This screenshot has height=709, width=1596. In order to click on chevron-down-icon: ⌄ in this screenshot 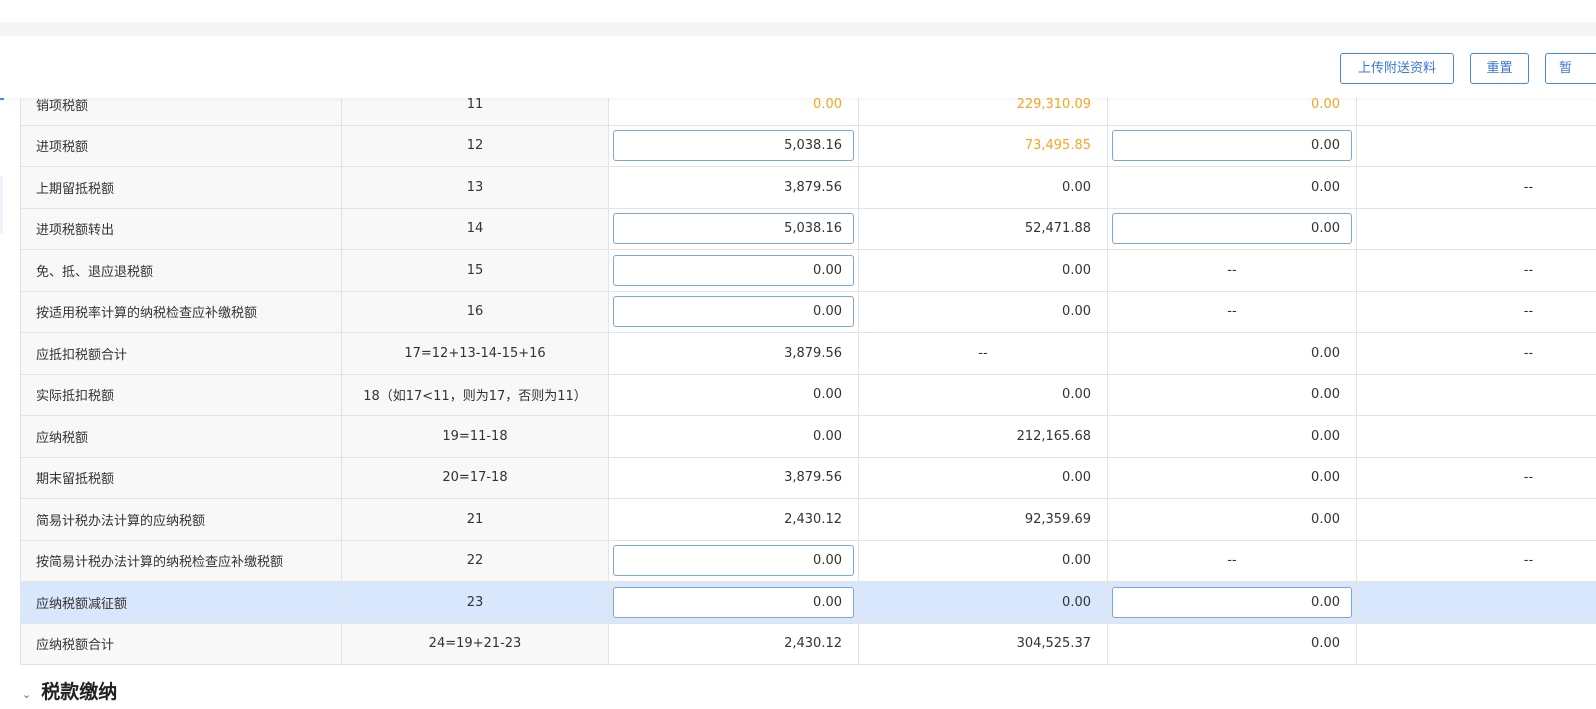, I will do `click(27, 694)`.